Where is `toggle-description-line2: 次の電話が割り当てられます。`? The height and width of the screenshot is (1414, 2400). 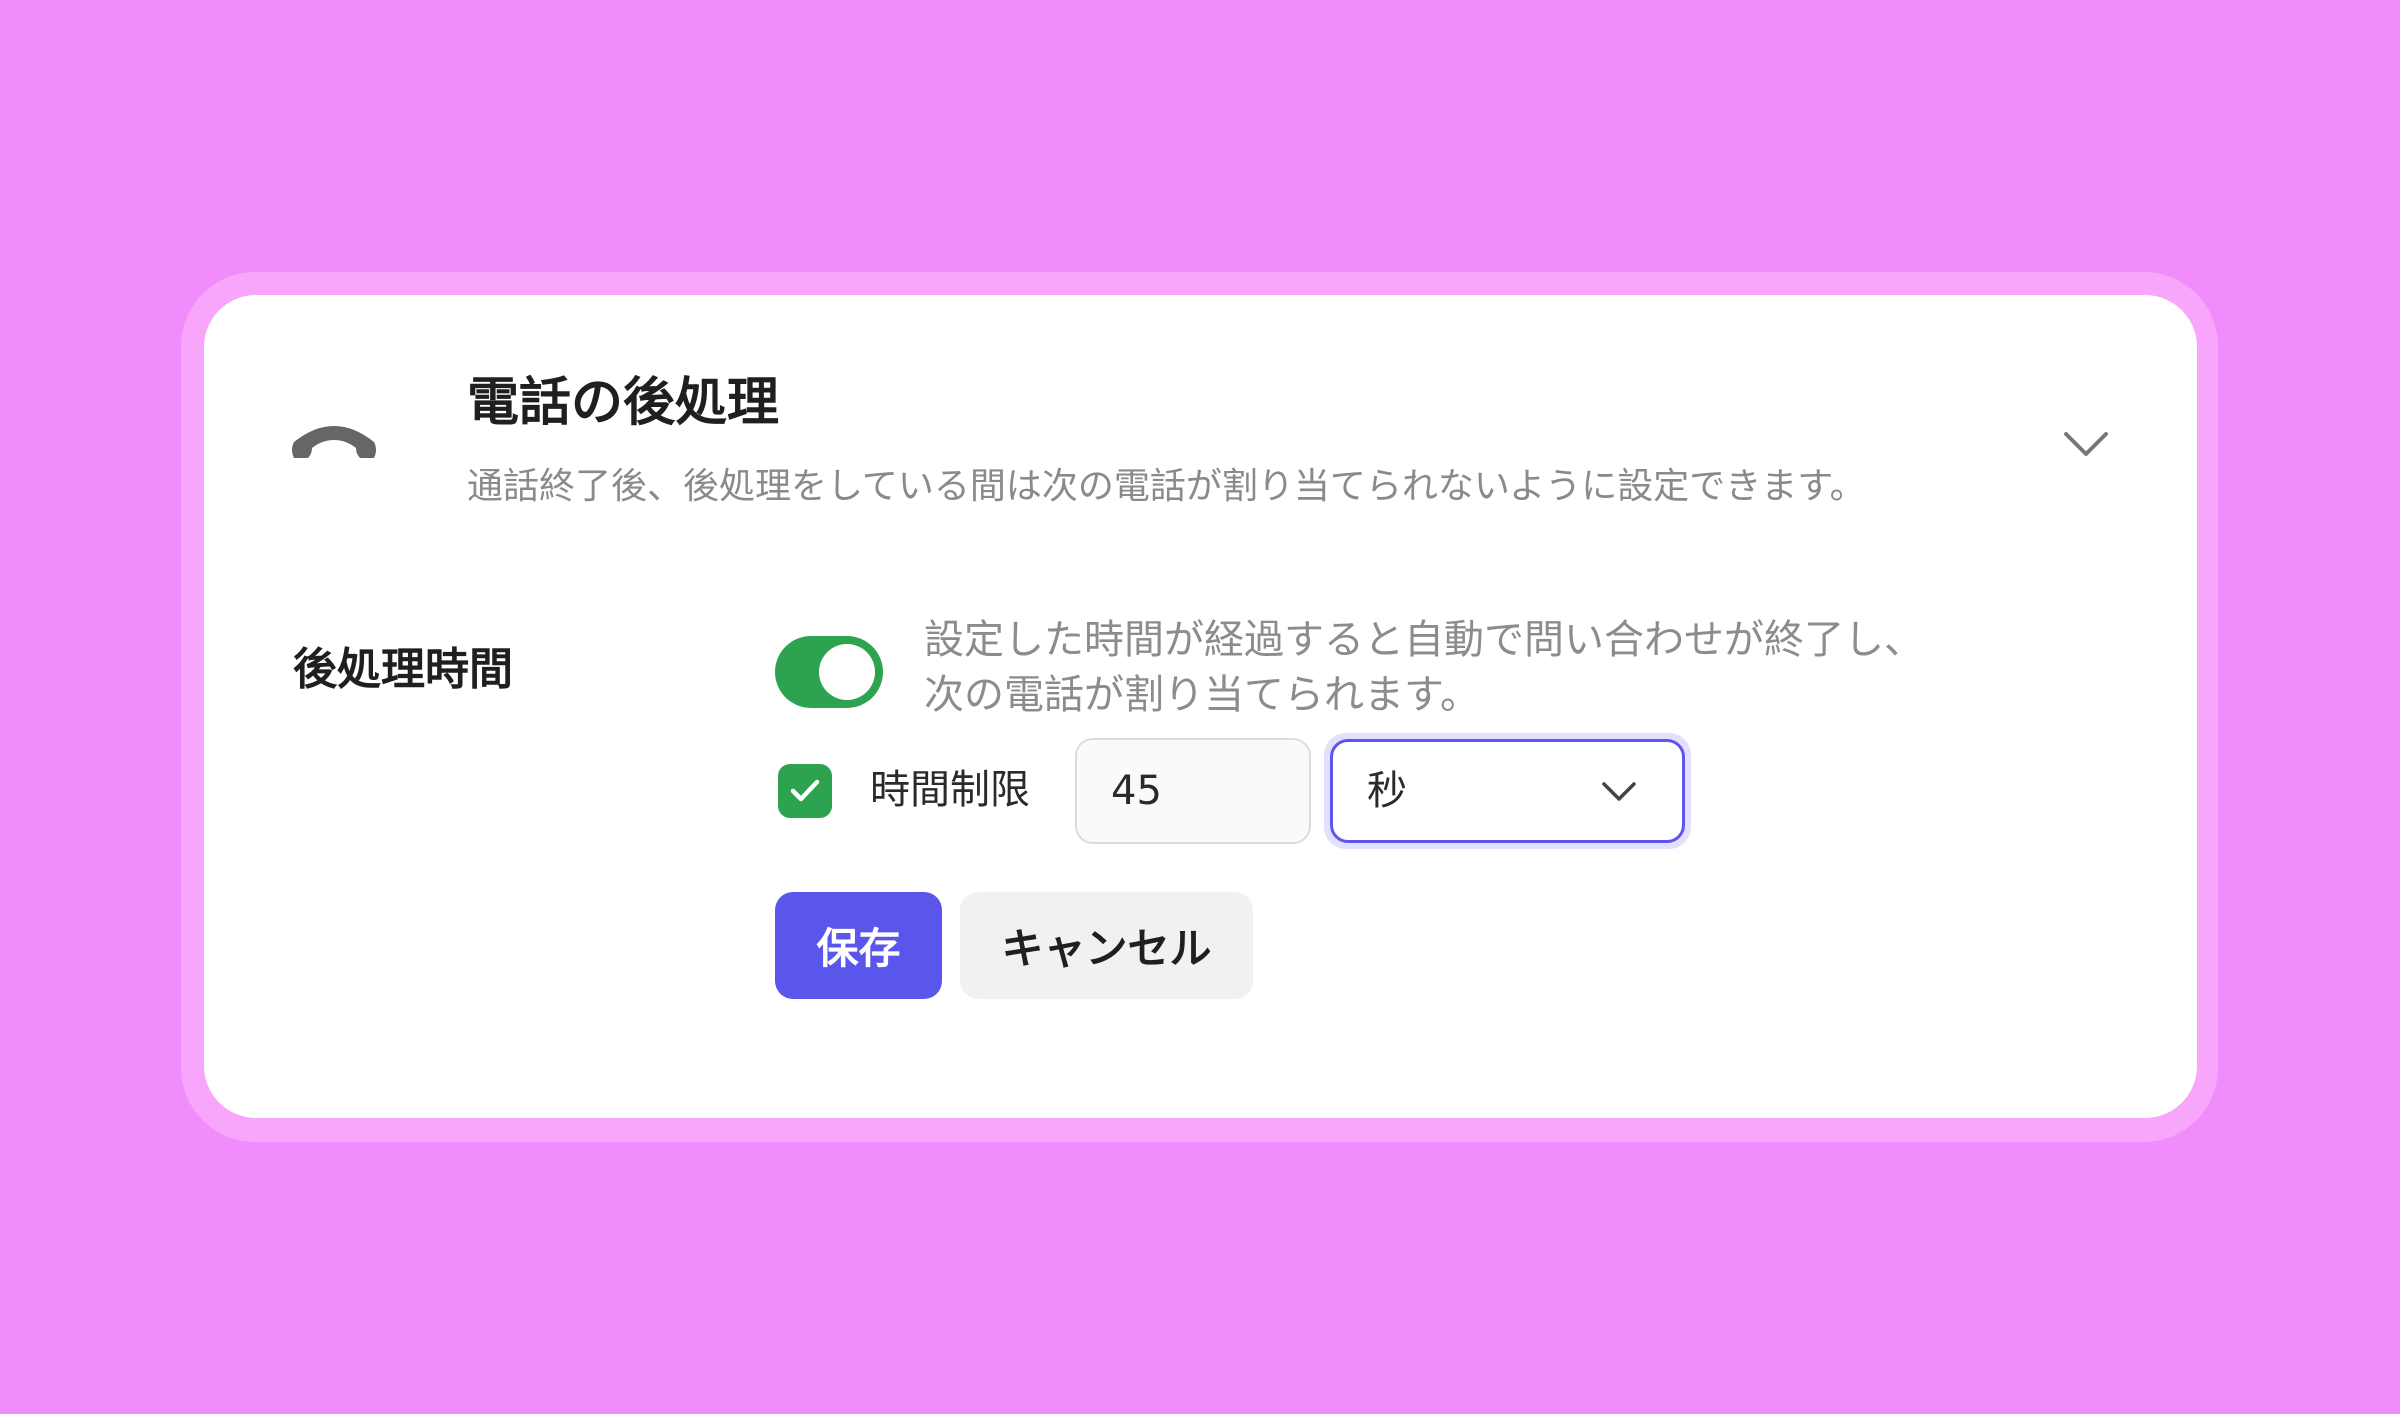 toggle-description-line2: 次の電話が割り当てられます。 is located at coordinates (1202, 695).